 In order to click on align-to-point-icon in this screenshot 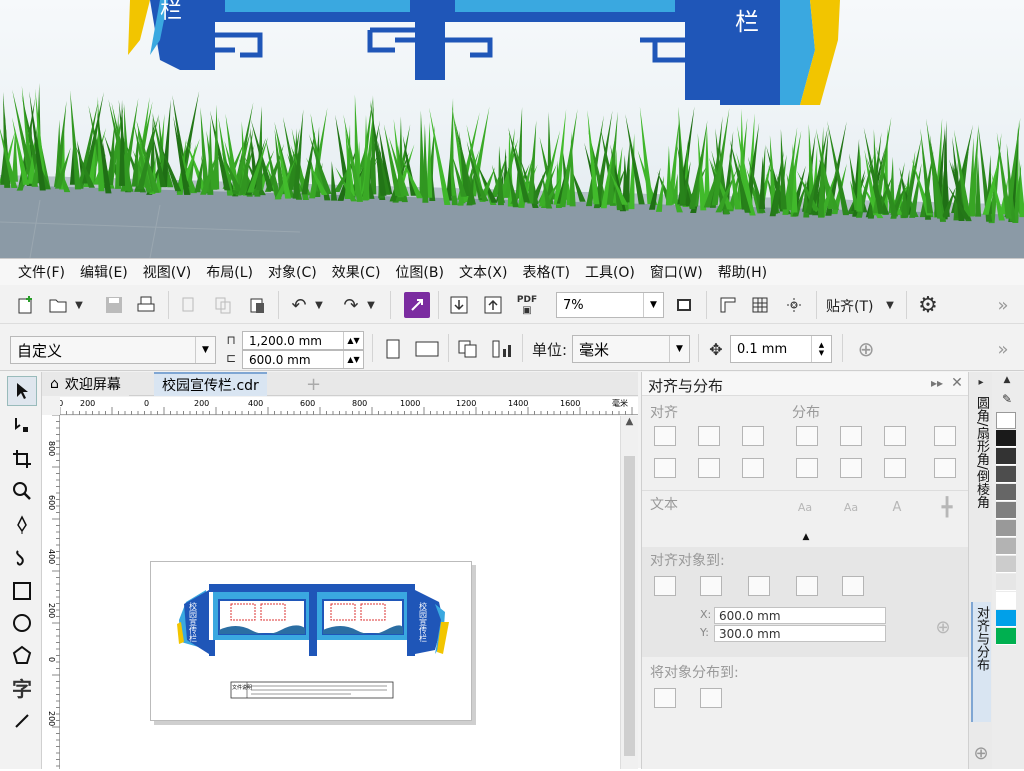, I will do `click(853, 586)`.